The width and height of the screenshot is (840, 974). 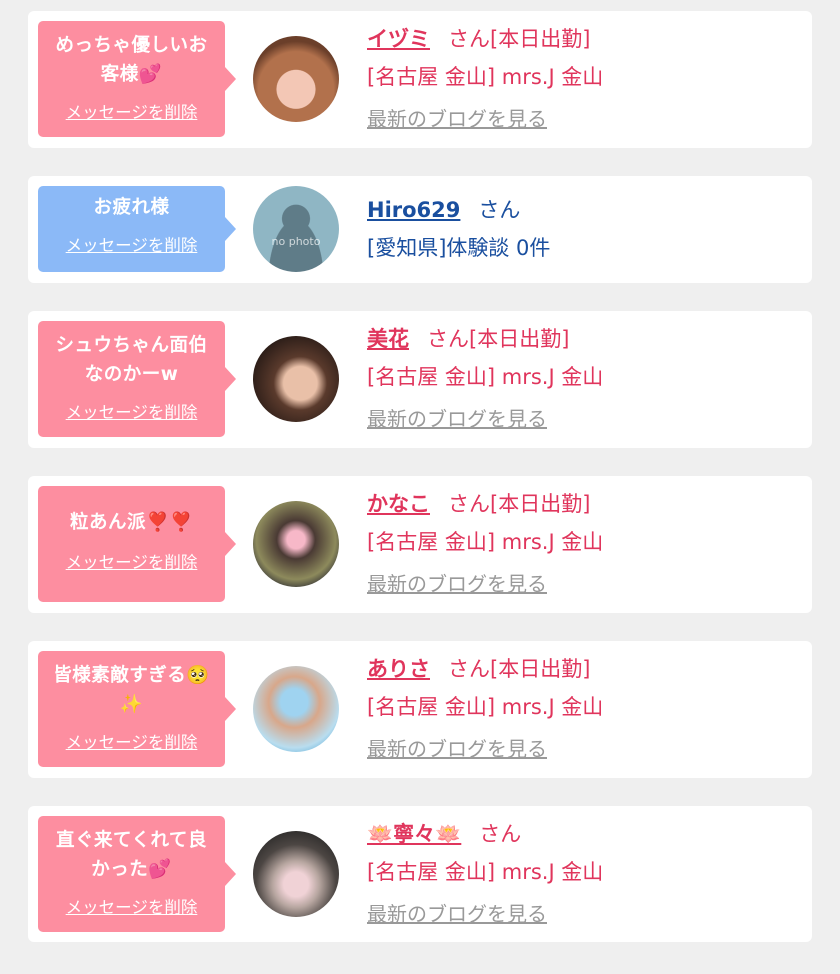 I want to click on message-bubble: シュウちゃん面伯 なのかーw メッセージを削除, so click(x=137, y=379).